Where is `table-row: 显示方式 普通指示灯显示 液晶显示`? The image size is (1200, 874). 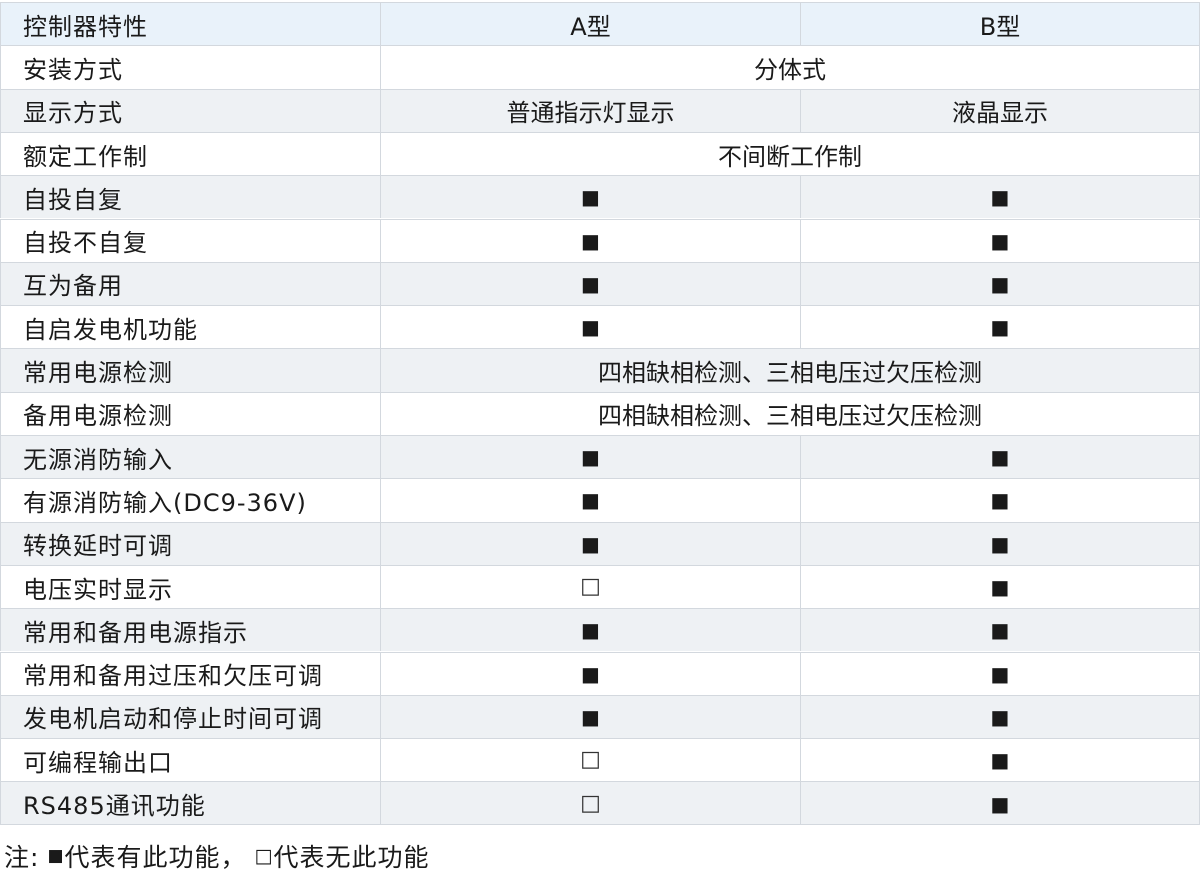
table-row: 显示方式 普通指示灯显示 液晶显示 is located at coordinates (600, 110).